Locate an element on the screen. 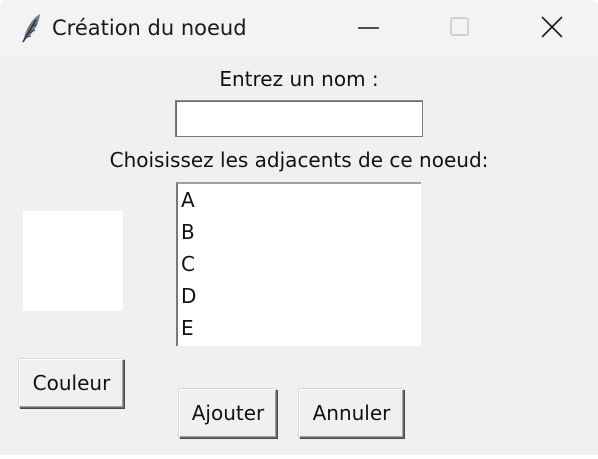 The width and height of the screenshot is (598, 459). title-bar: Création du noeud is located at coordinates (299, 28).